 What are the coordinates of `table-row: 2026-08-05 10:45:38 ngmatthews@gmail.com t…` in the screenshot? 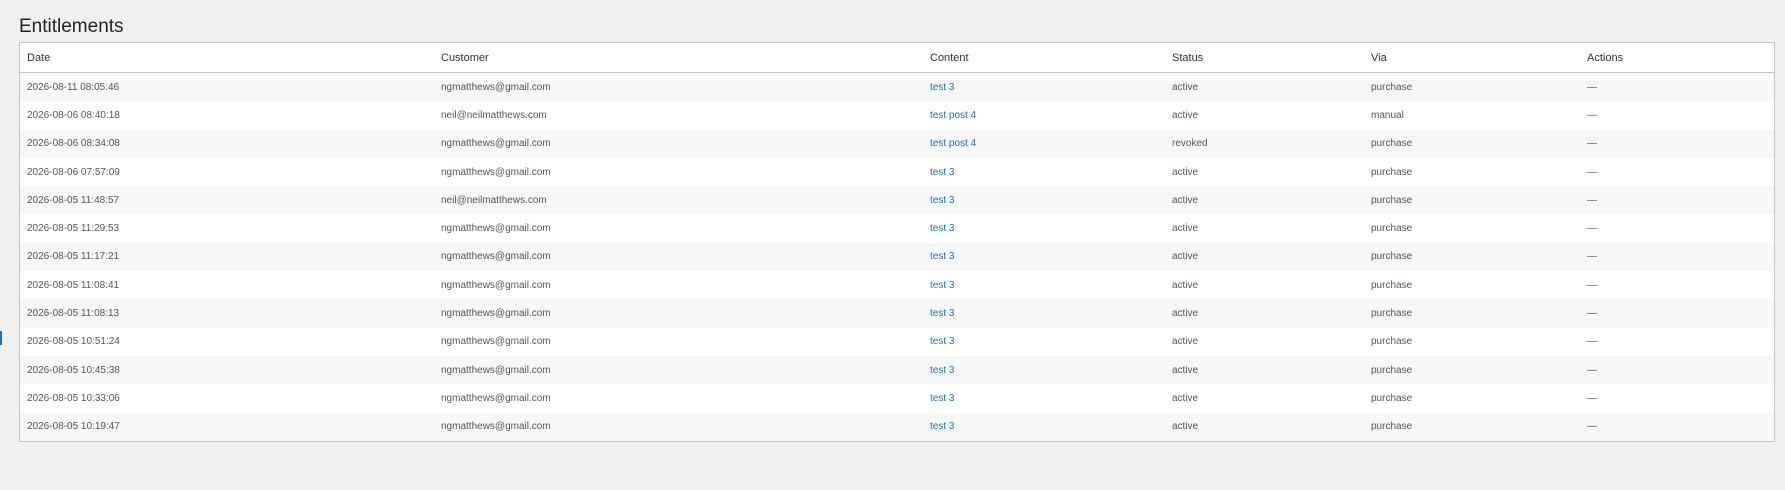 It's located at (897, 370).